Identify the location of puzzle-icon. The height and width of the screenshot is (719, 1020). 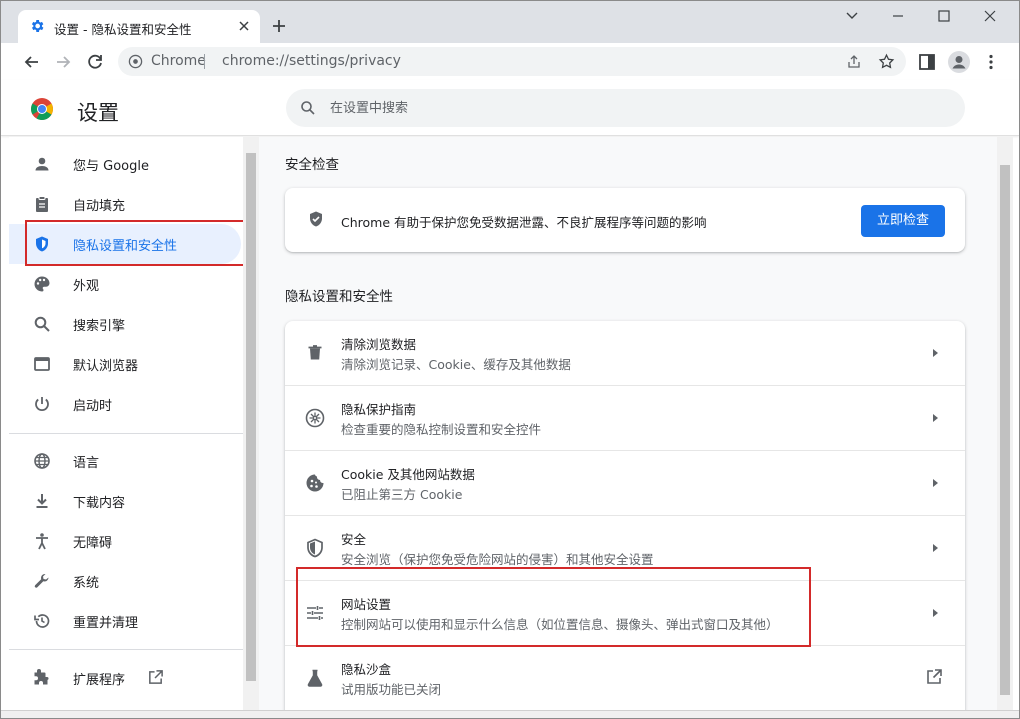
(41, 677).